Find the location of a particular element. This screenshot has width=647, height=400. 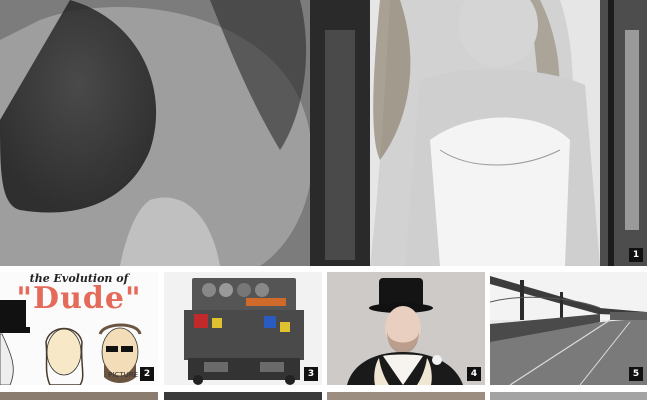

gallery-tile-9-partial is located at coordinates (568, 396).